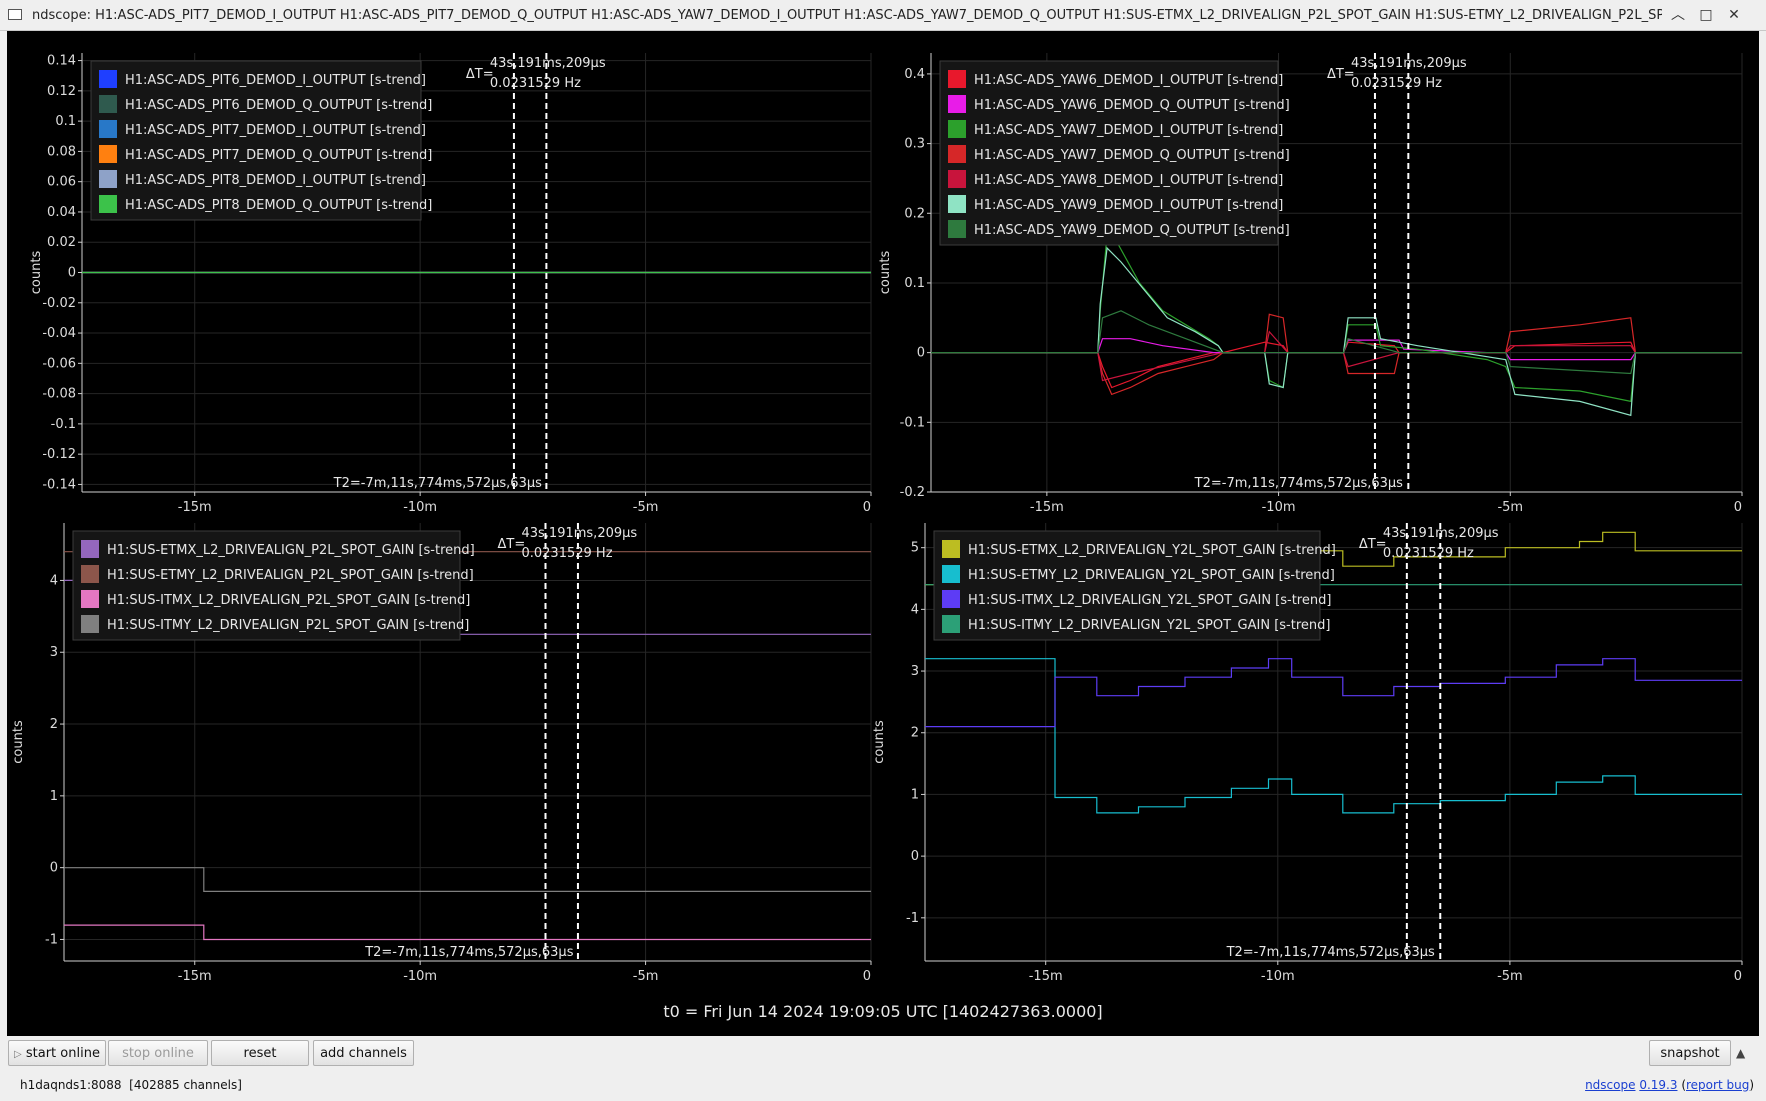  What do you see at coordinates (1610, 1085) in the screenshot?
I see `ndscope-link: ndscope` at bounding box center [1610, 1085].